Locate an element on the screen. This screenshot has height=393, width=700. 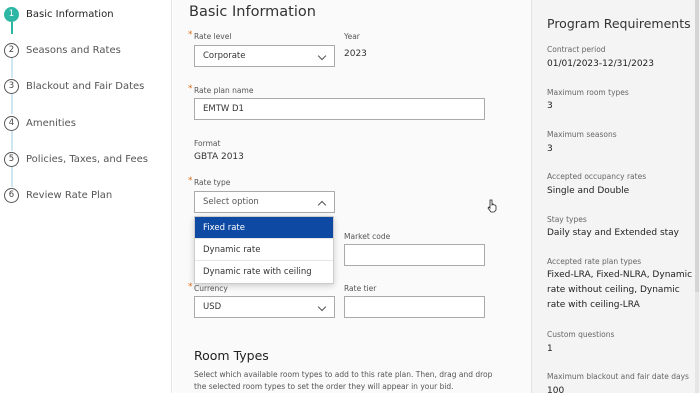
req-value-max-blackout-days: 100 is located at coordinates (556, 389).